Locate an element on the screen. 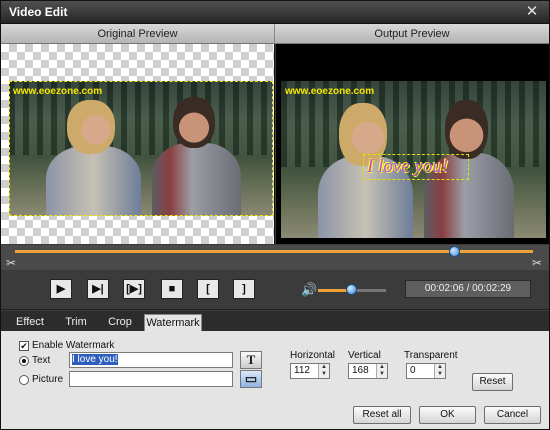  vertical-value: 168 is located at coordinates (360, 370).